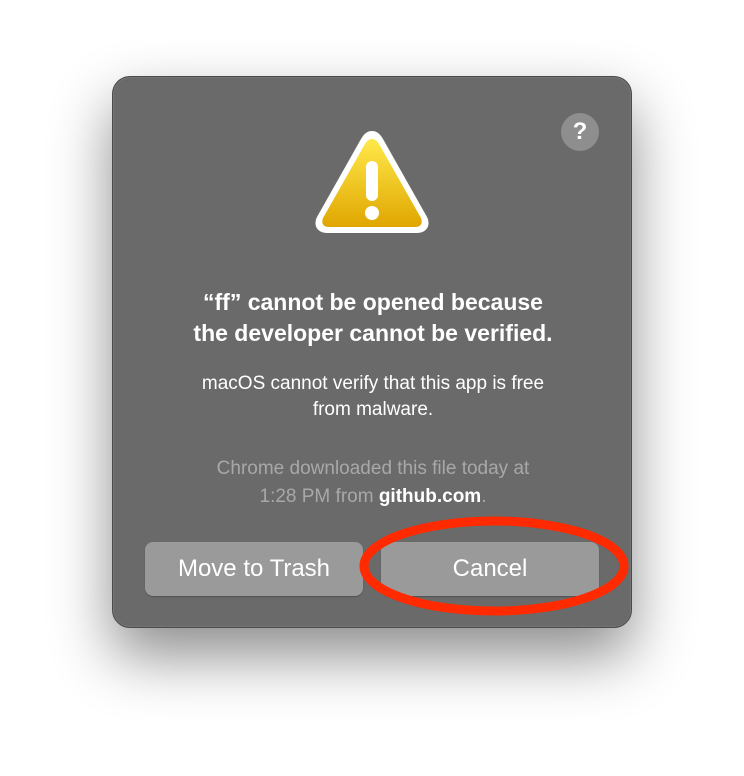  What do you see at coordinates (254, 569) in the screenshot?
I see `move-to-trash-button: Move to Trash` at bounding box center [254, 569].